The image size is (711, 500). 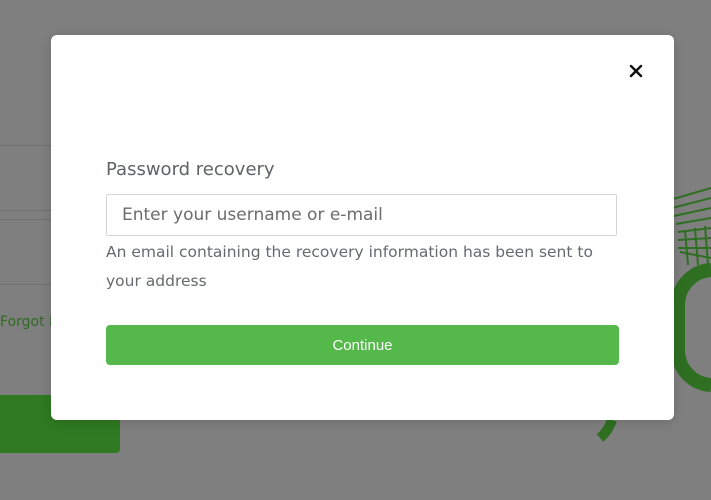 I want to click on dialog-title: Password recovery, so click(x=190, y=169).